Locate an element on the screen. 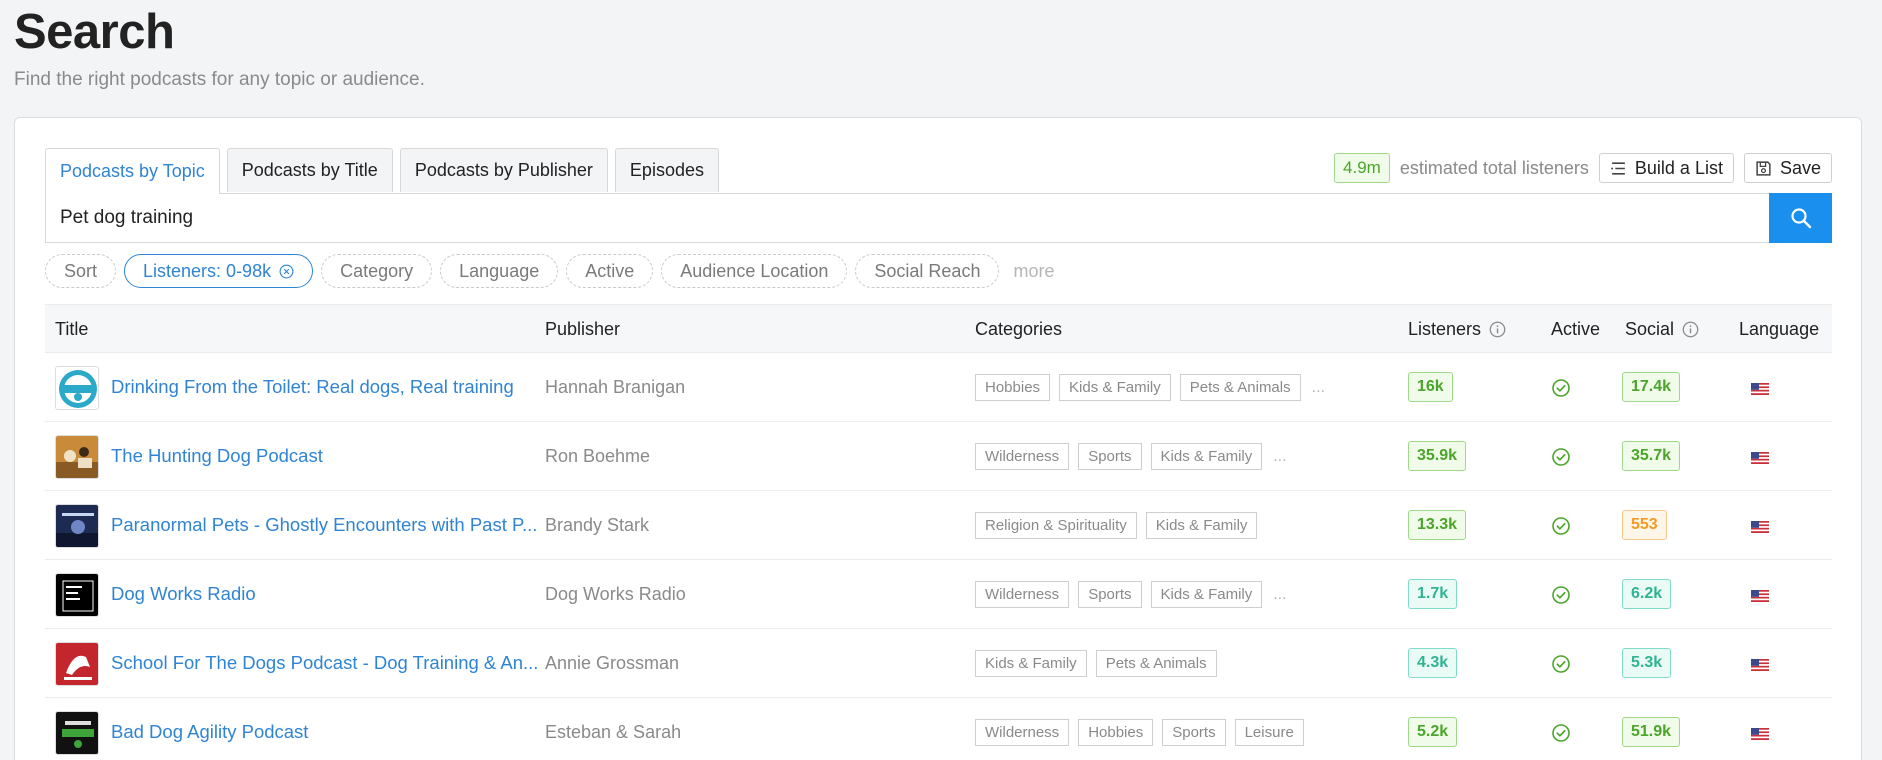  social-cell: 35.7k is located at coordinates (1651, 456).